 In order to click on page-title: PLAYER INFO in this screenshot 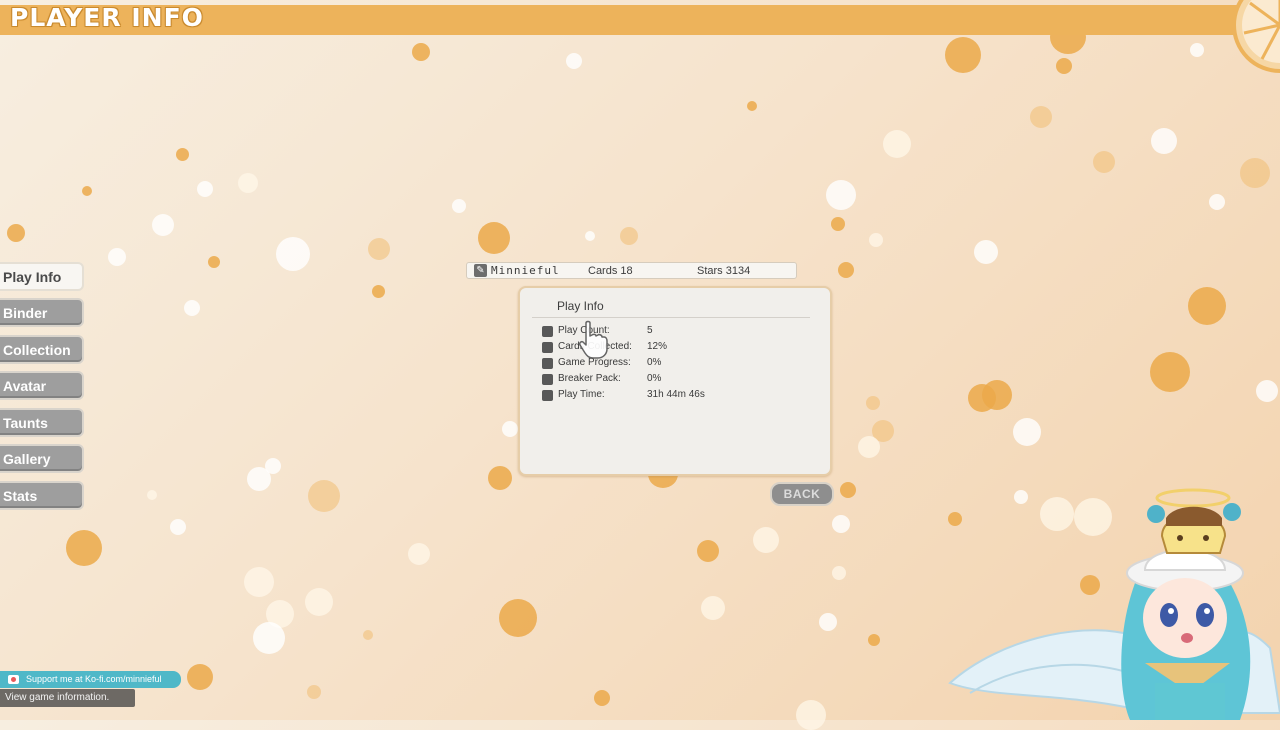, I will do `click(107, 17)`.